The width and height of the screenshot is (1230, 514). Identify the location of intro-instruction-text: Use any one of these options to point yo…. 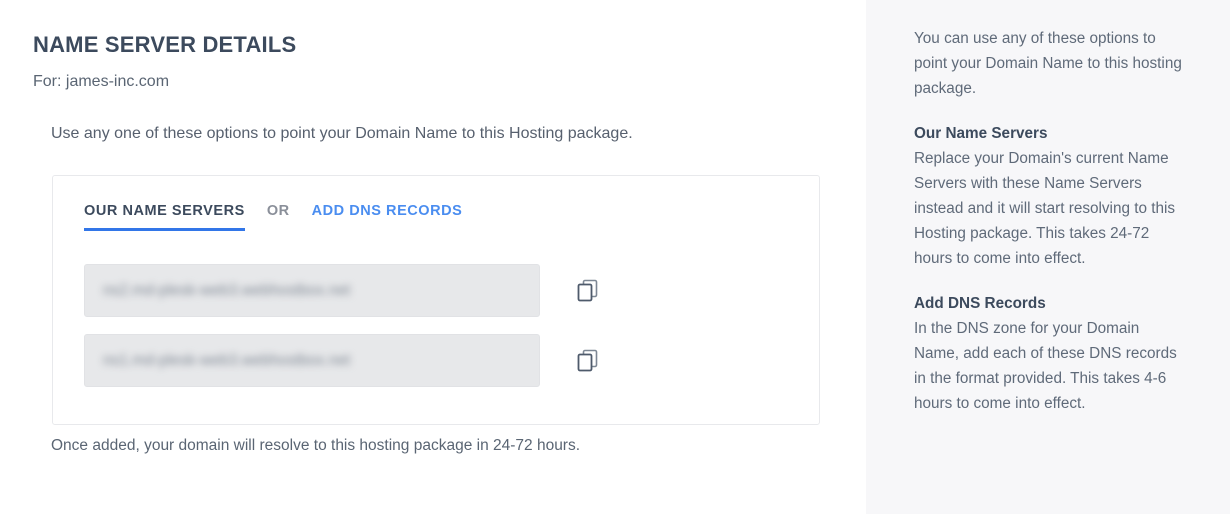
(342, 133).